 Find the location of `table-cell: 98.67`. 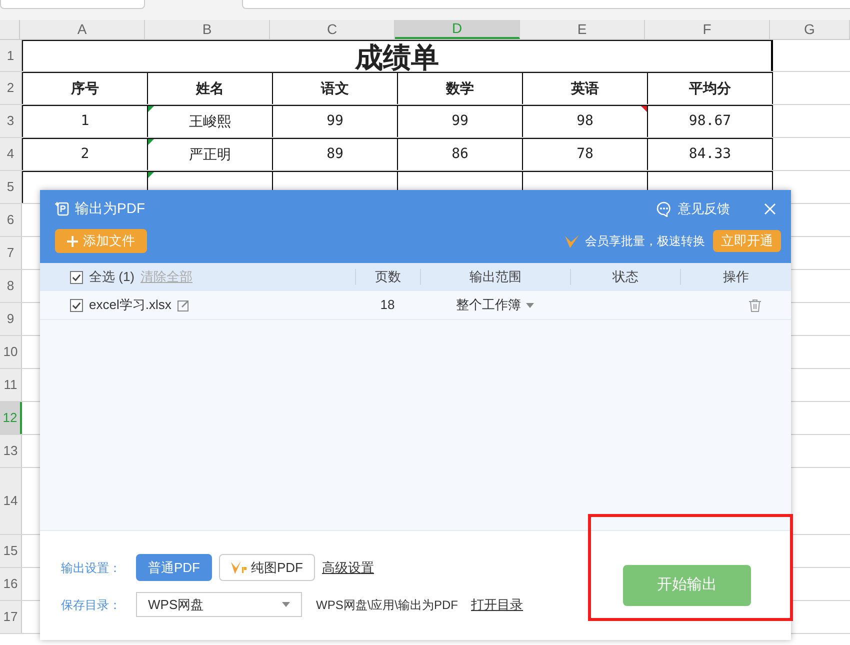

table-cell: 98.67 is located at coordinates (709, 121).